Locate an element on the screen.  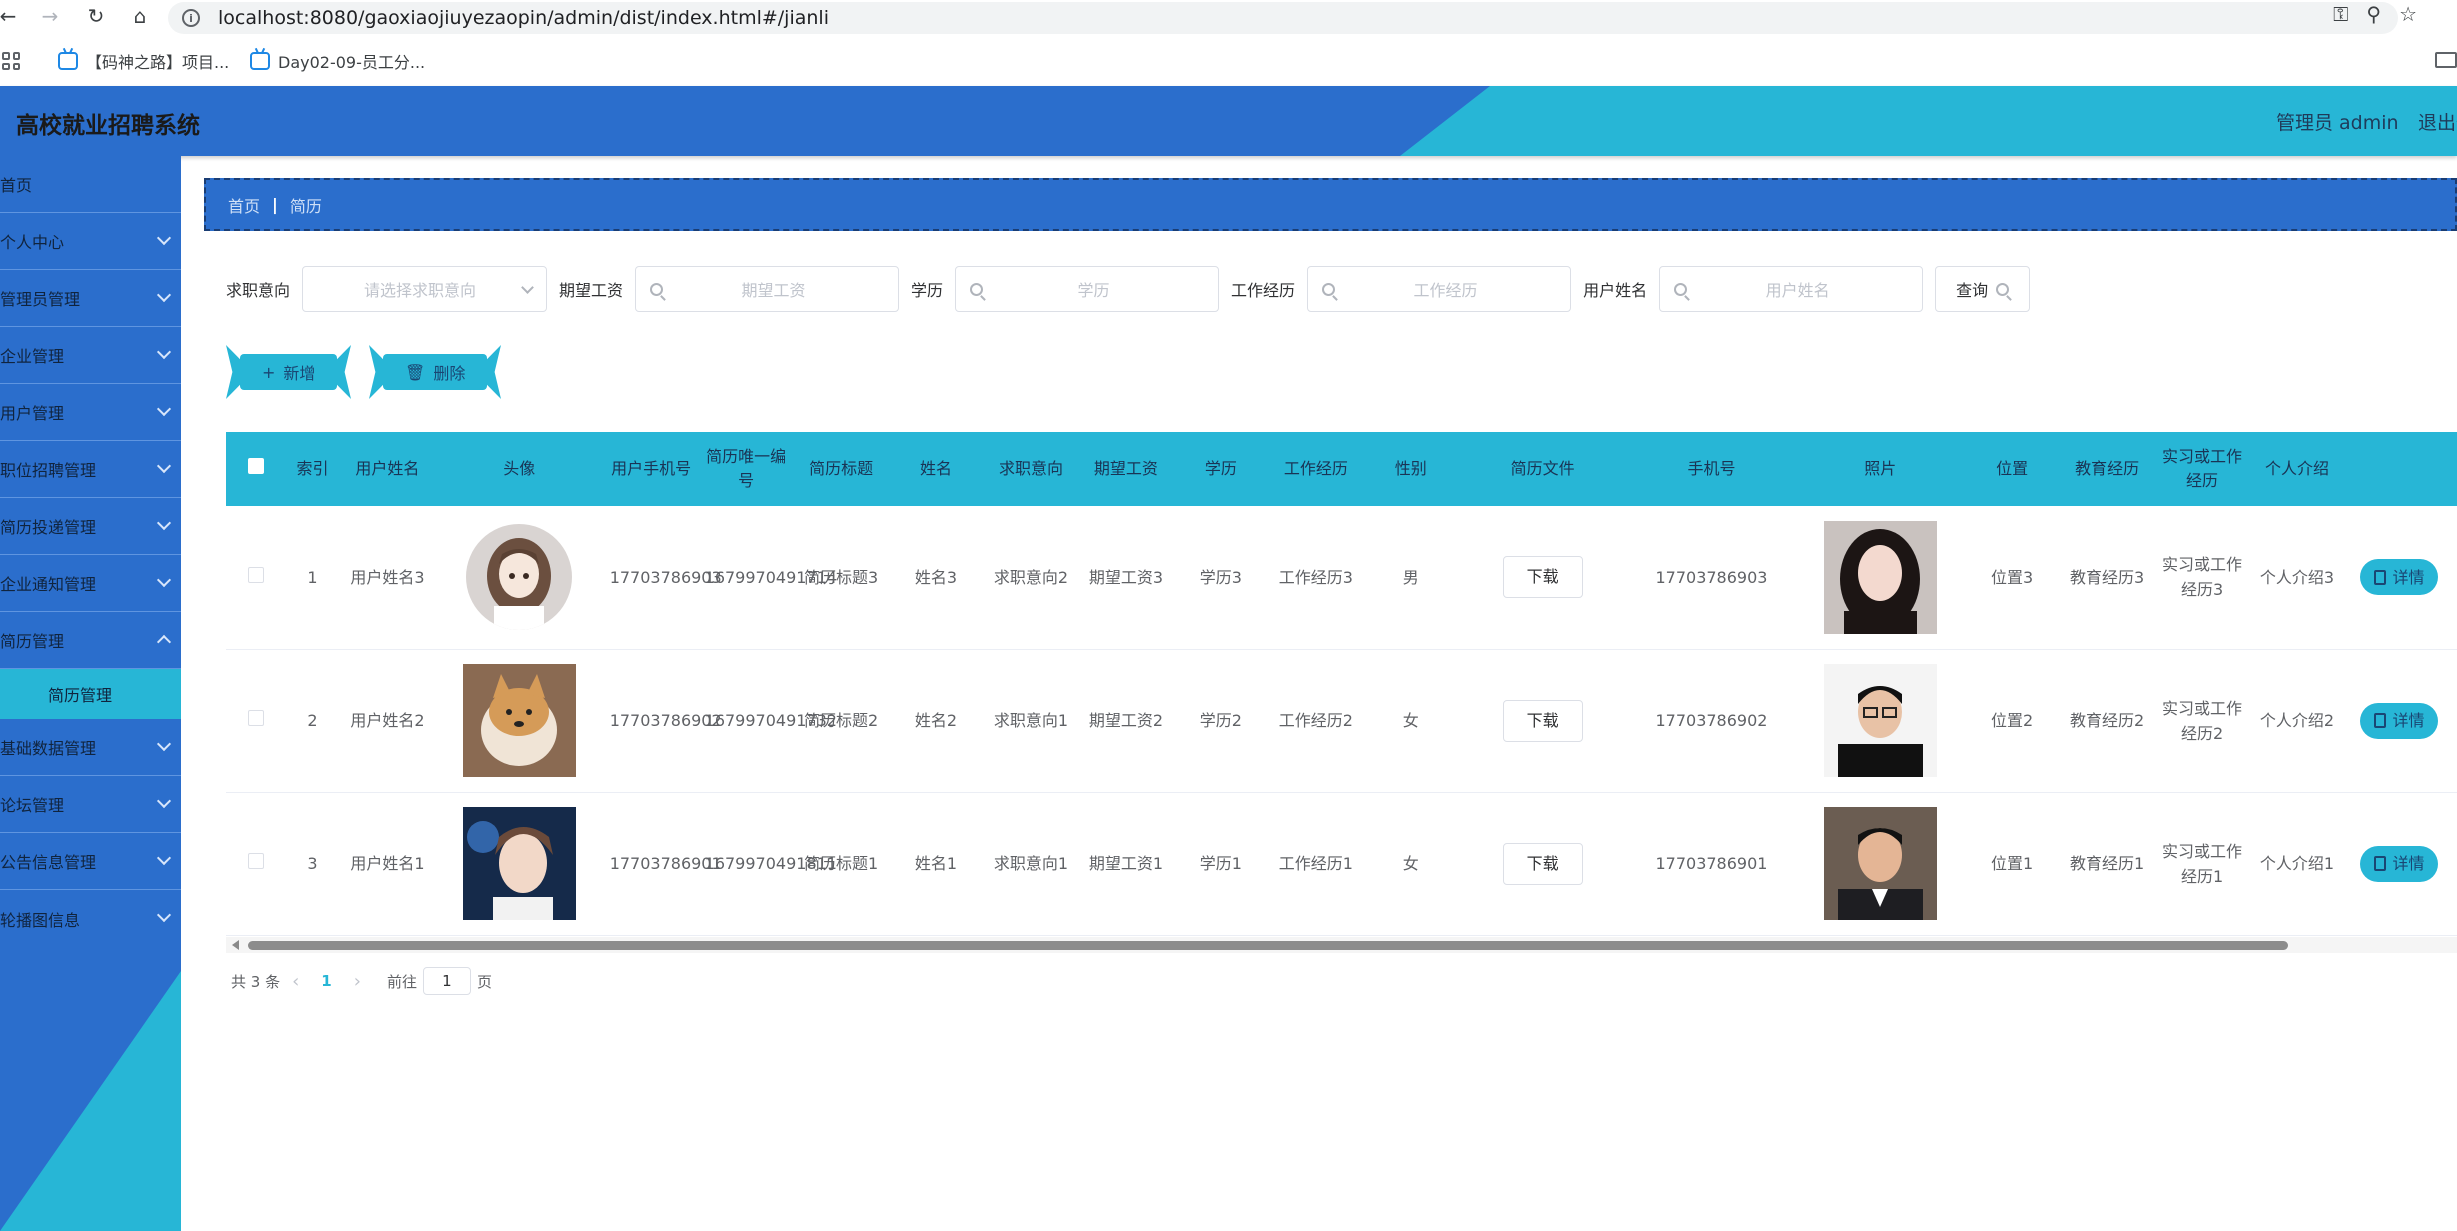
query-button: 查询 is located at coordinates (1983, 289).